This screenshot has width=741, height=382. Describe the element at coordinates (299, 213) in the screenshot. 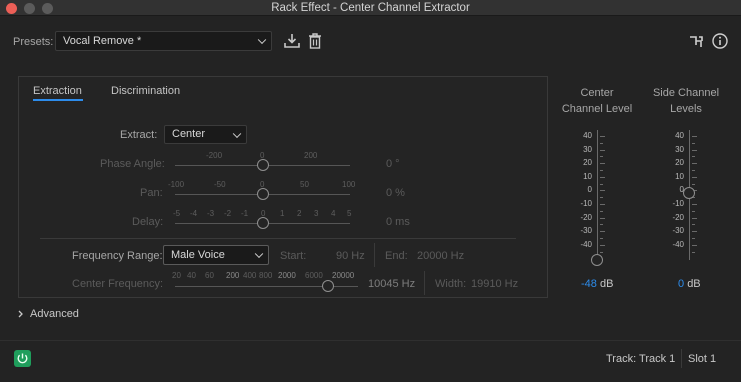

I see `delay-scale-label: 2` at that location.